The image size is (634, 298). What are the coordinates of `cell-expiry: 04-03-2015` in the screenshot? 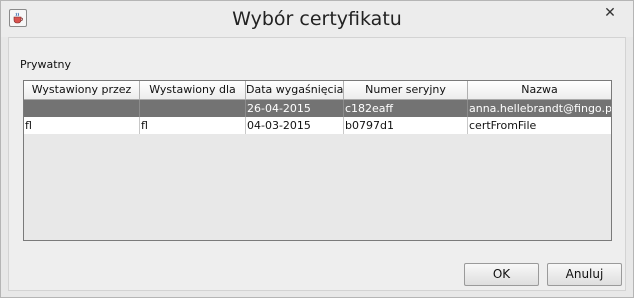 It's located at (295, 125).